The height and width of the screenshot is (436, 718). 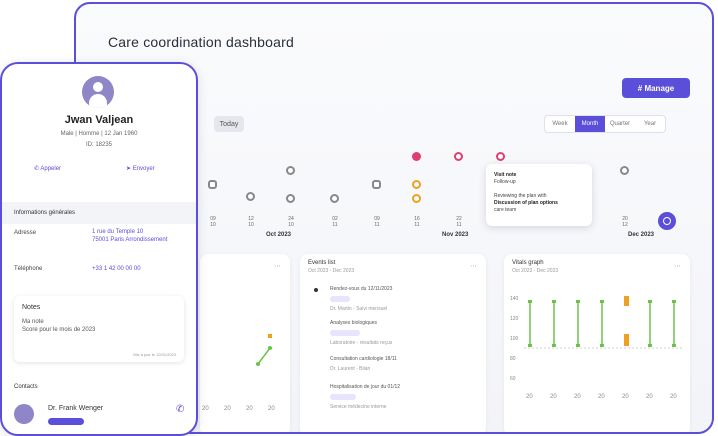 I want to click on today-button: Today, so click(x=229, y=124).